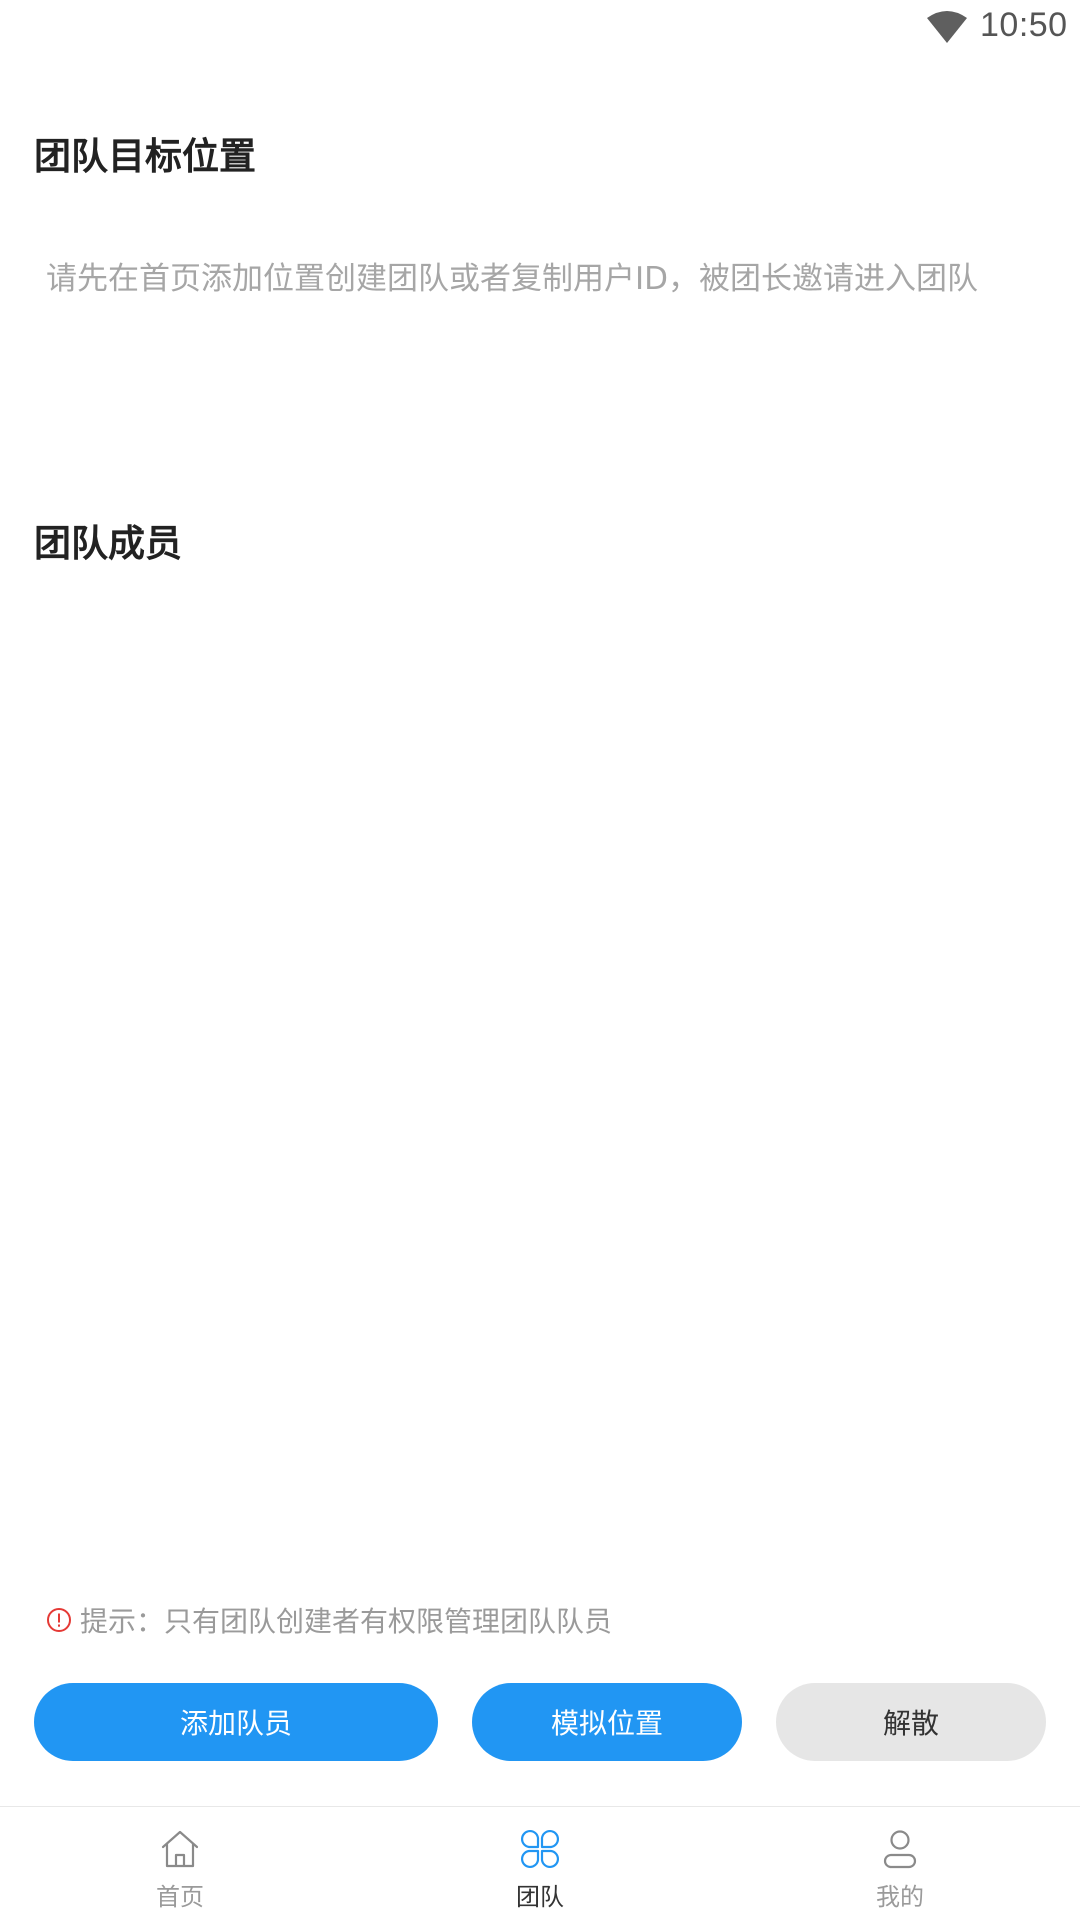 This screenshot has height=1921, width=1080. I want to click on status-bar: 10:50, so click(540, 28).